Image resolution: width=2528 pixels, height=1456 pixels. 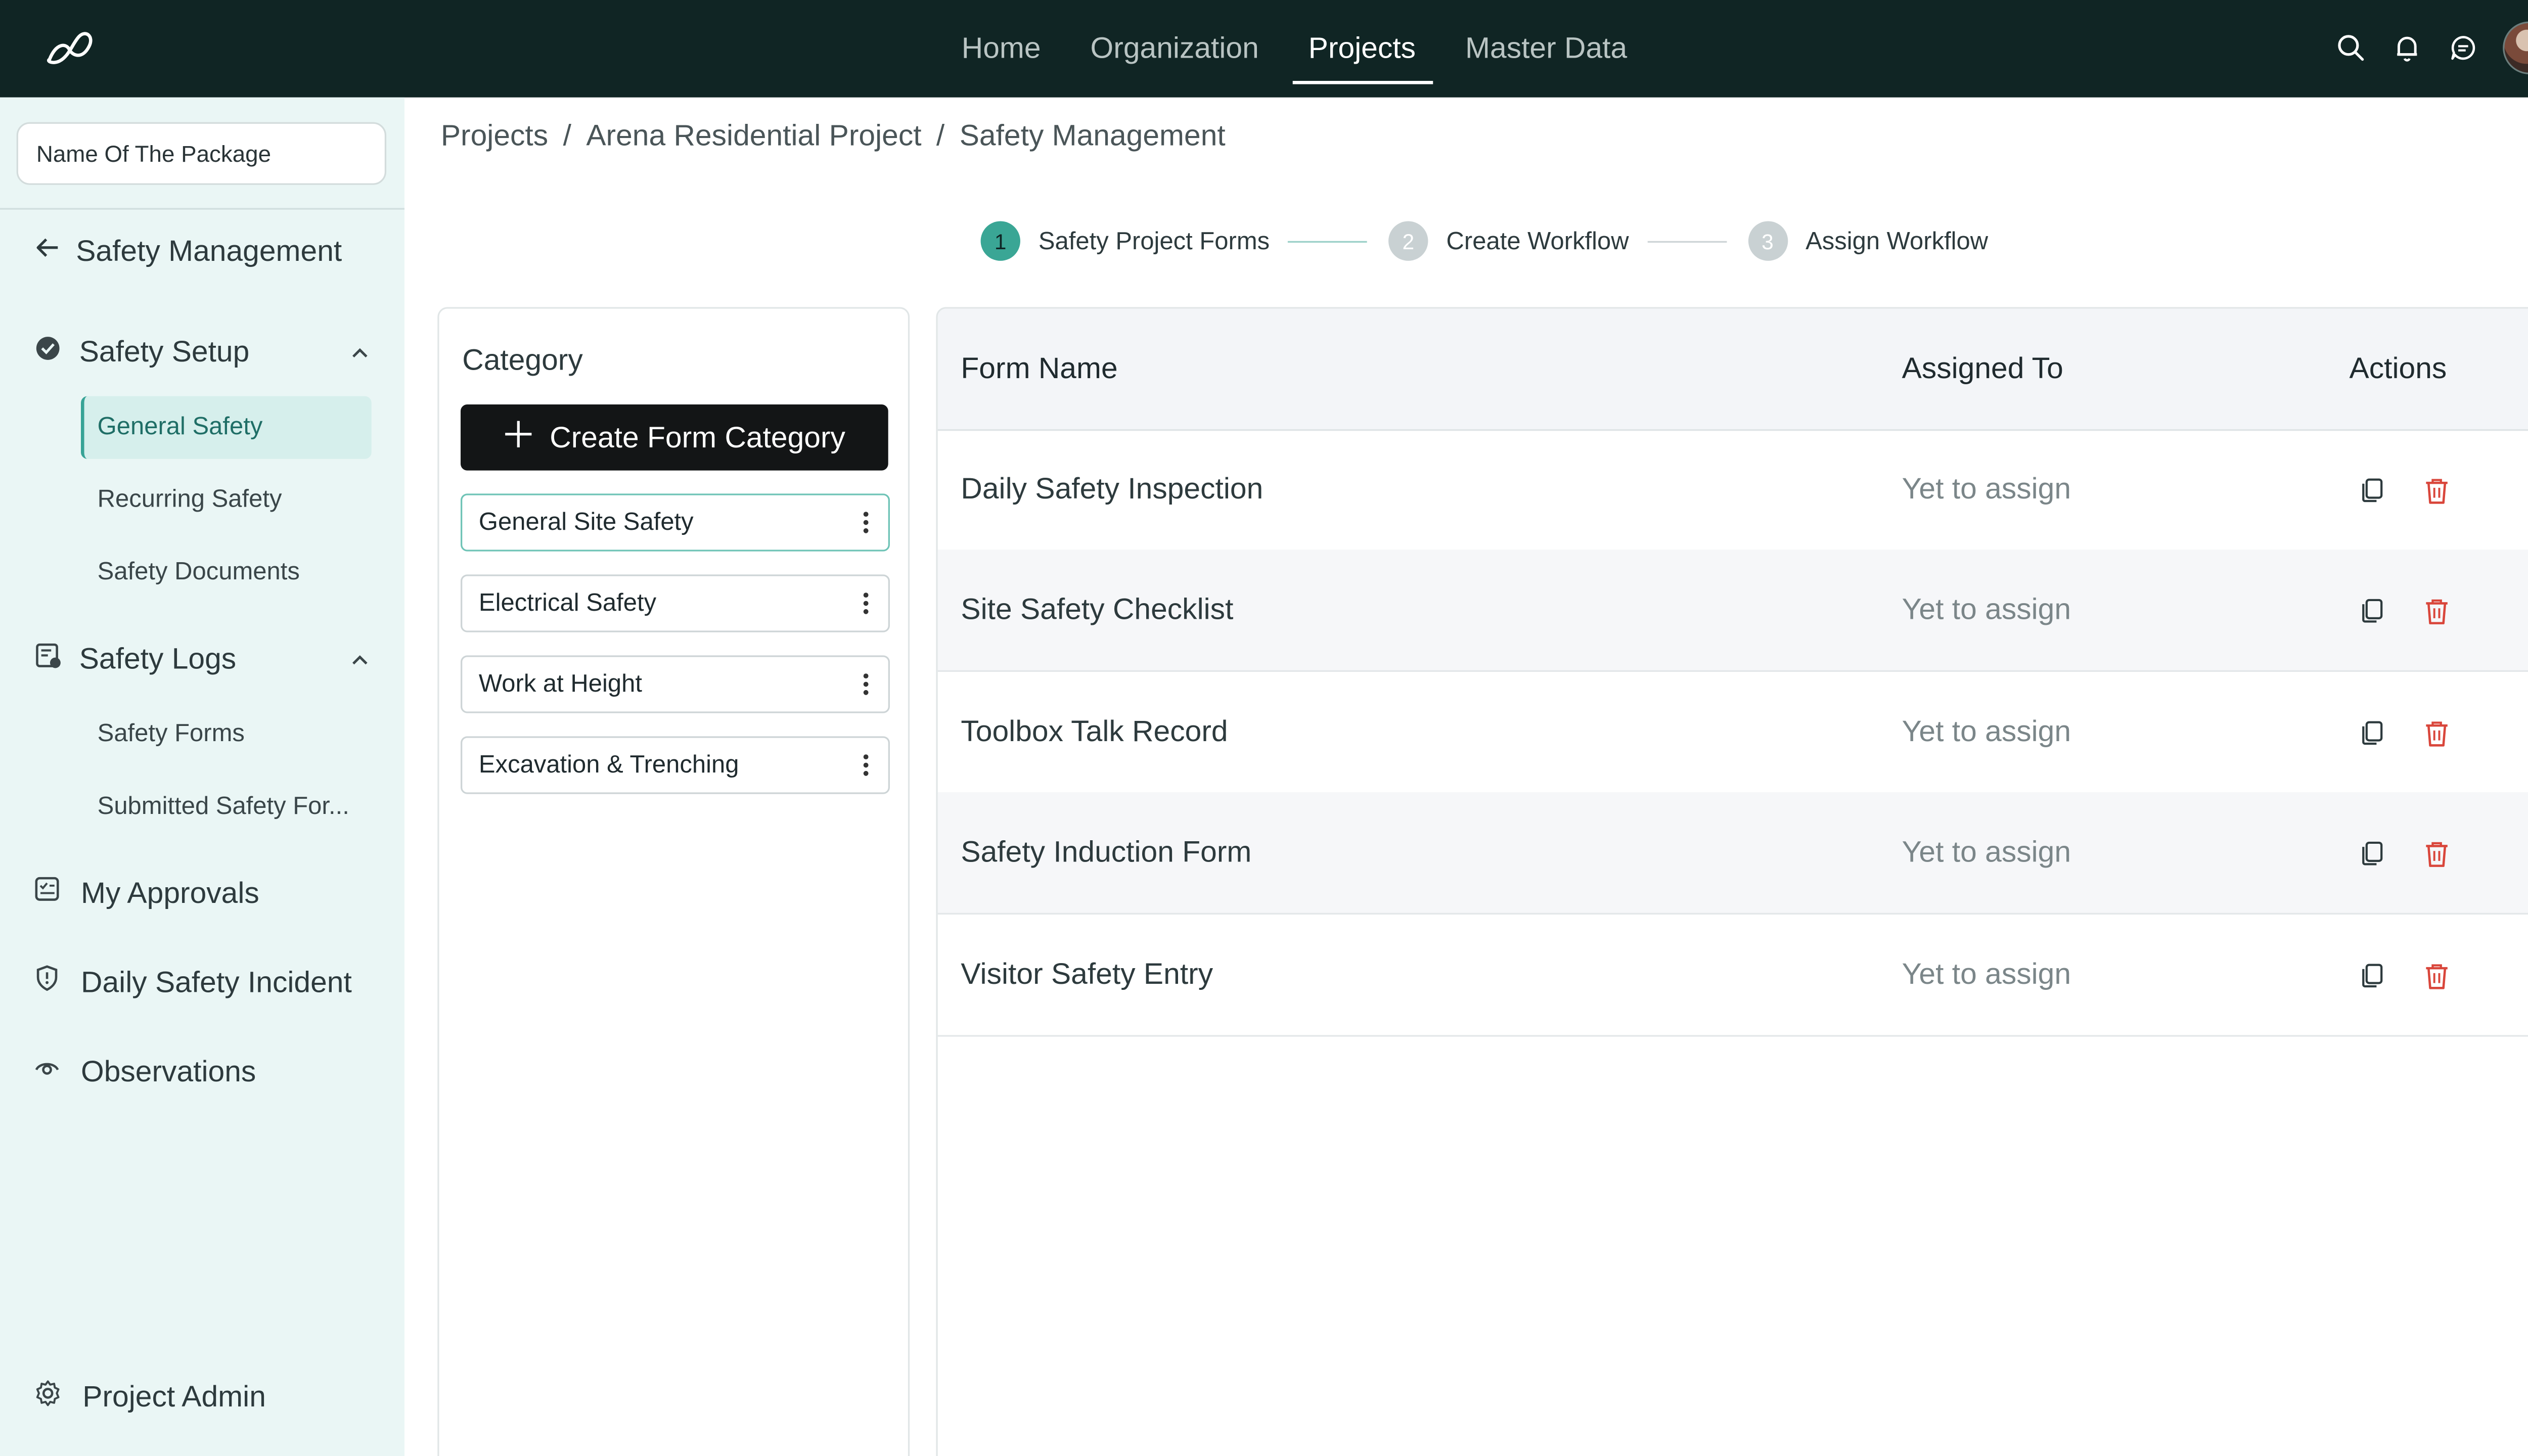 What do you see at coordinates (47, 982) in the screenshot?
I see `shield-alert-icon` at bounding box center [47, 982].